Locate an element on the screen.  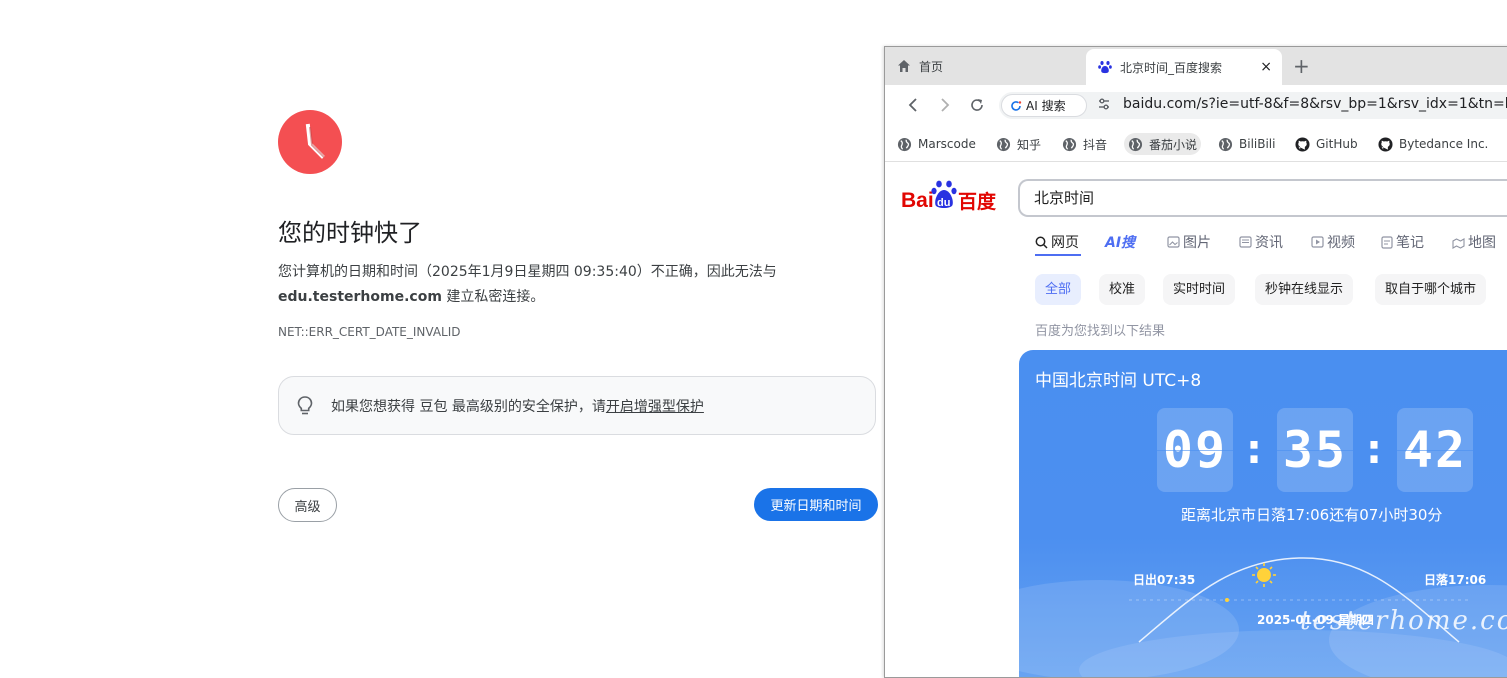
error-code: NET::ERR_CERT_DATE_INVALID is located at coordinates (369, 332).